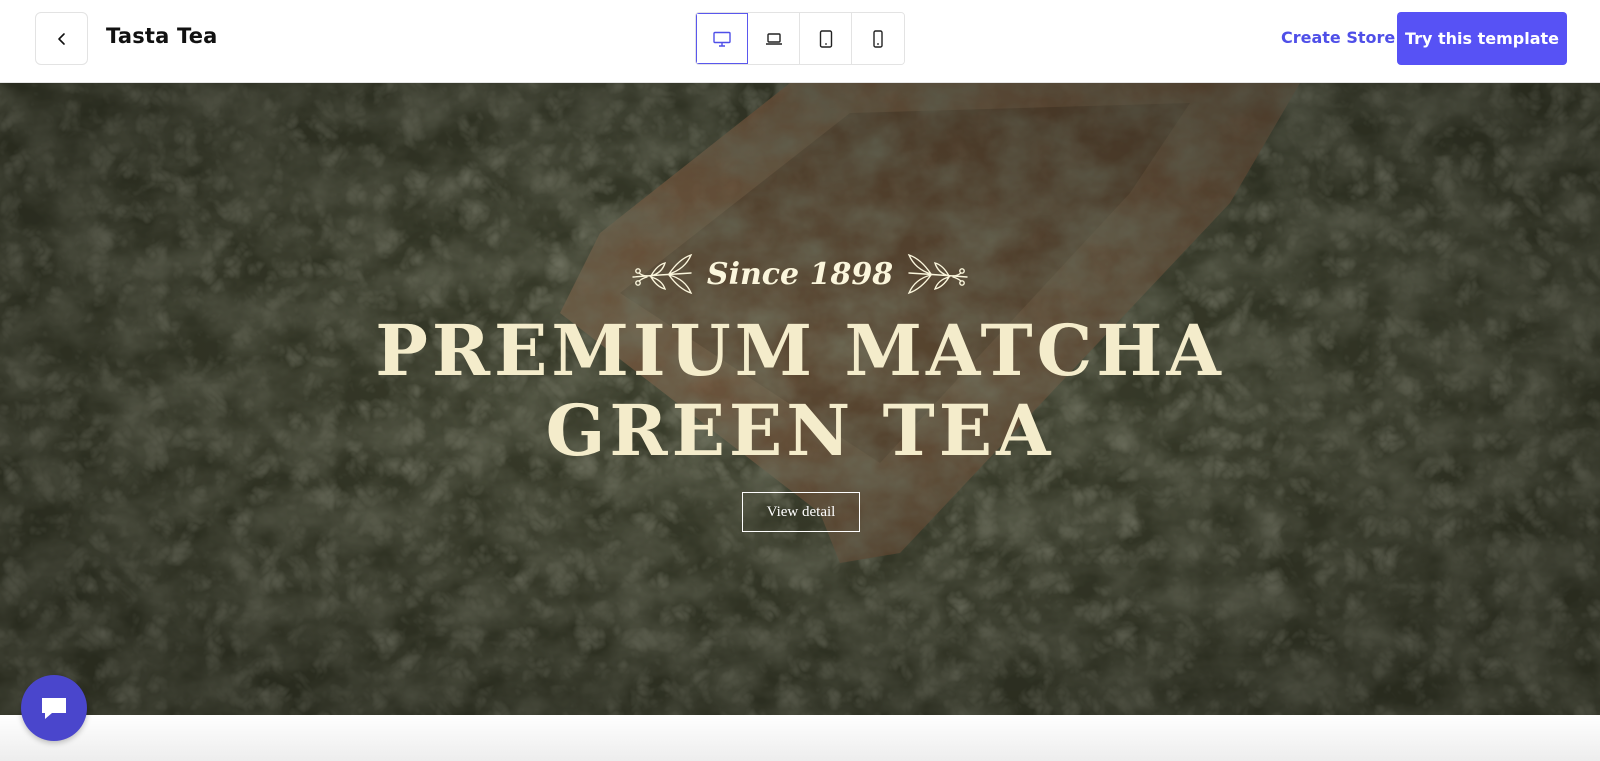 This screenshot has height=761, width=1600. I want to click on device-tablet-button, so click(826, 38).